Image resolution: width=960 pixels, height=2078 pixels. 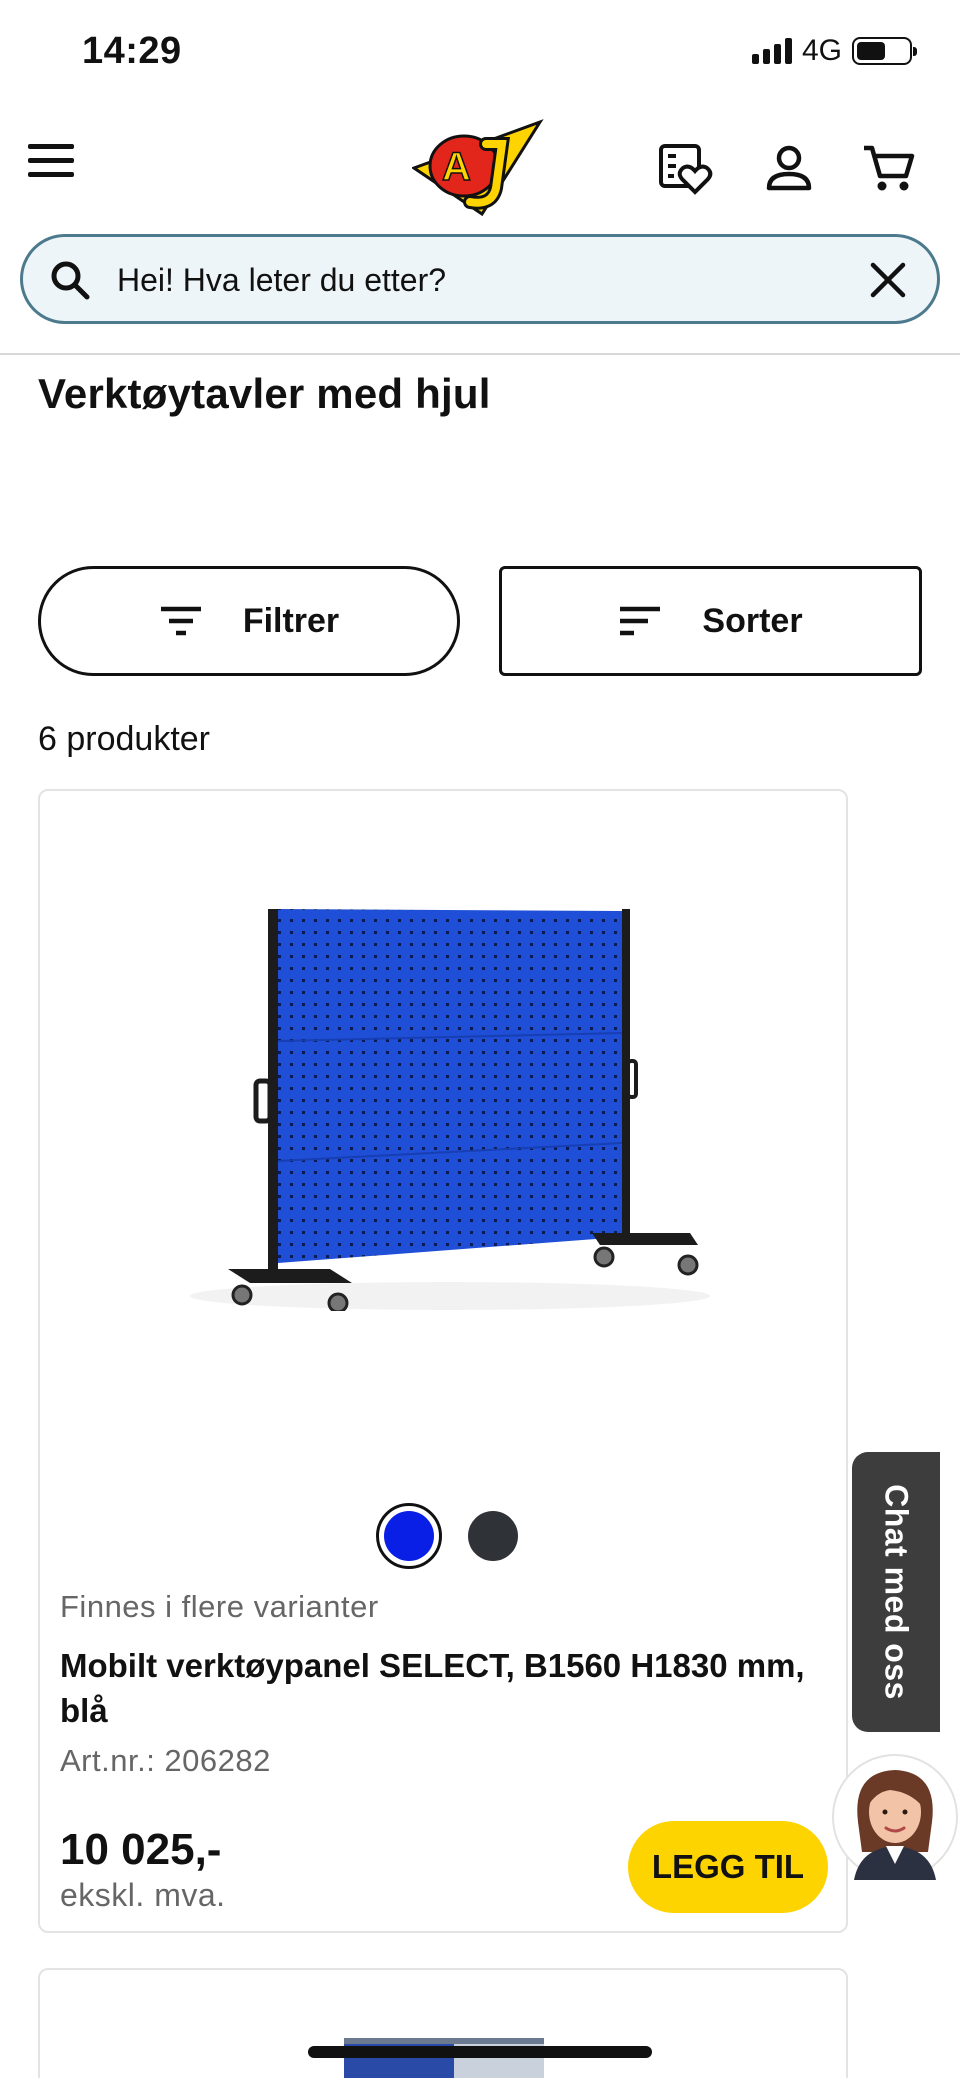 I want to click on network-type: 4G, so click(x=821, y=50).